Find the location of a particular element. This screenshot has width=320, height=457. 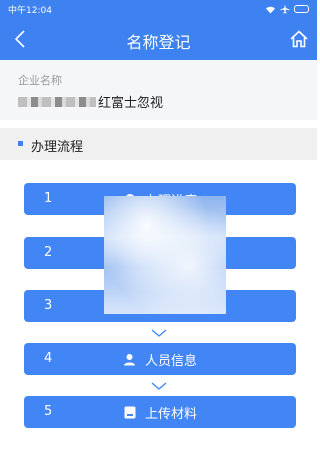

step-label: 人员信息 is located at coordinates (170, 361).